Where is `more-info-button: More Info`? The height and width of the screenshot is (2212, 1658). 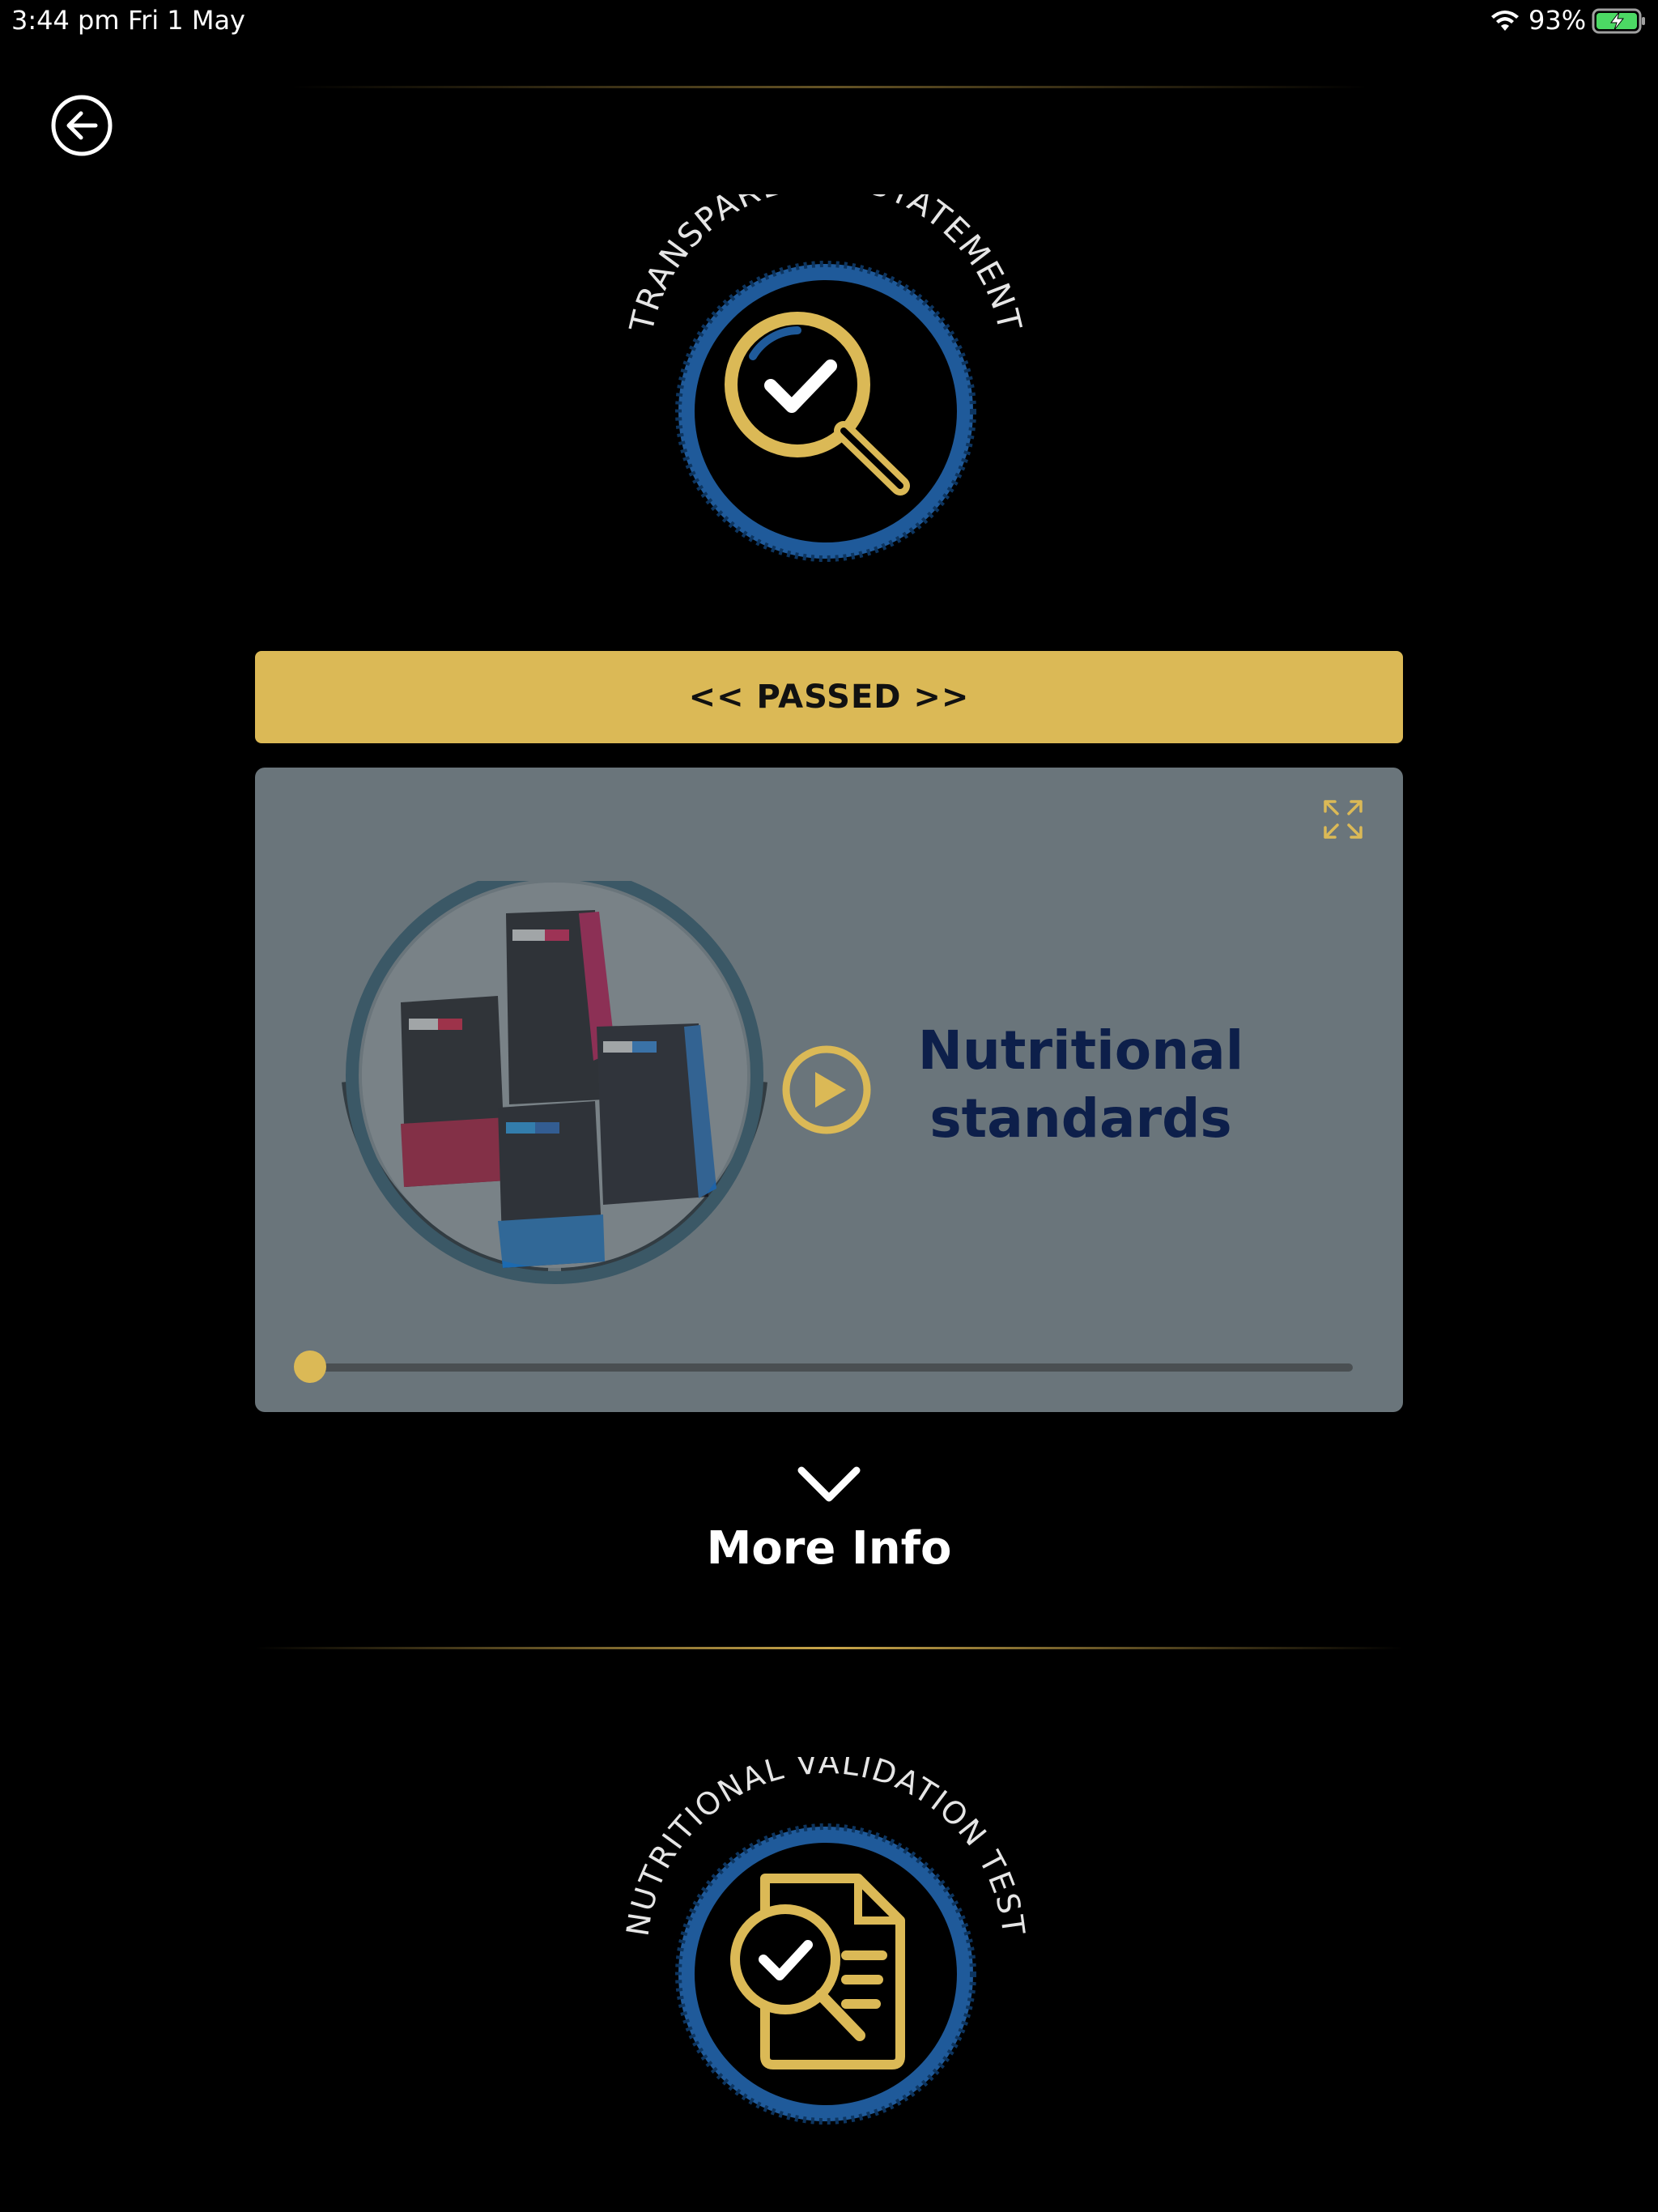 more-info-button: More Info is located at coordinates (829, 1523).